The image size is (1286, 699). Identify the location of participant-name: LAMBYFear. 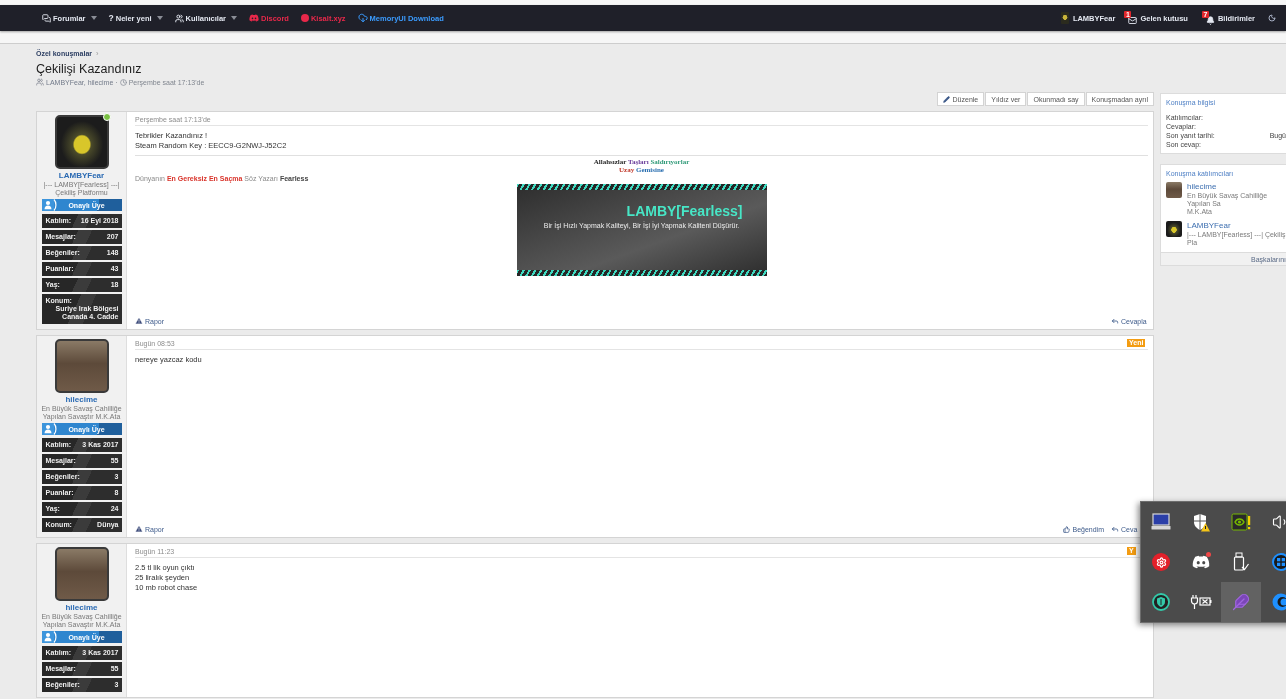
(1236, 226).